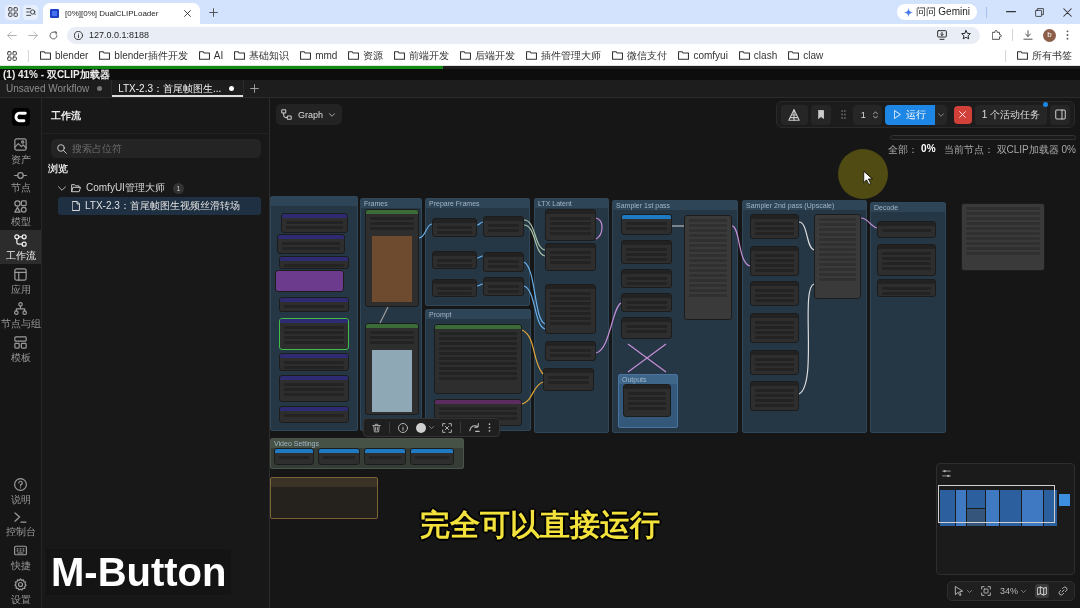 Image resolution: width=1080 pixels, height=608 pixels. Describe the element at coordinates (447, 427) in the screenshot. I see `frame-icon` at that location.